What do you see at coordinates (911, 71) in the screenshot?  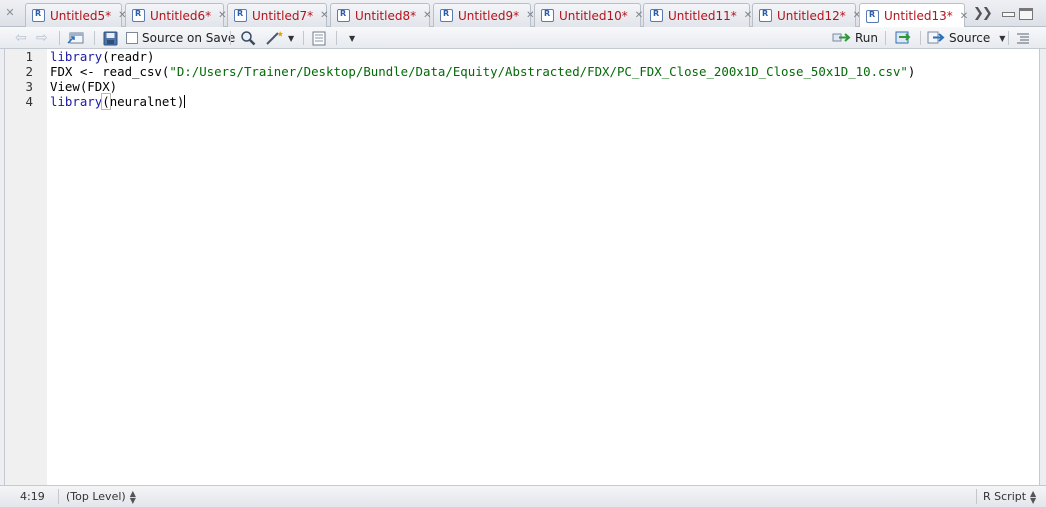 I see `code-fragment: )` at bounding box center [911, 71].